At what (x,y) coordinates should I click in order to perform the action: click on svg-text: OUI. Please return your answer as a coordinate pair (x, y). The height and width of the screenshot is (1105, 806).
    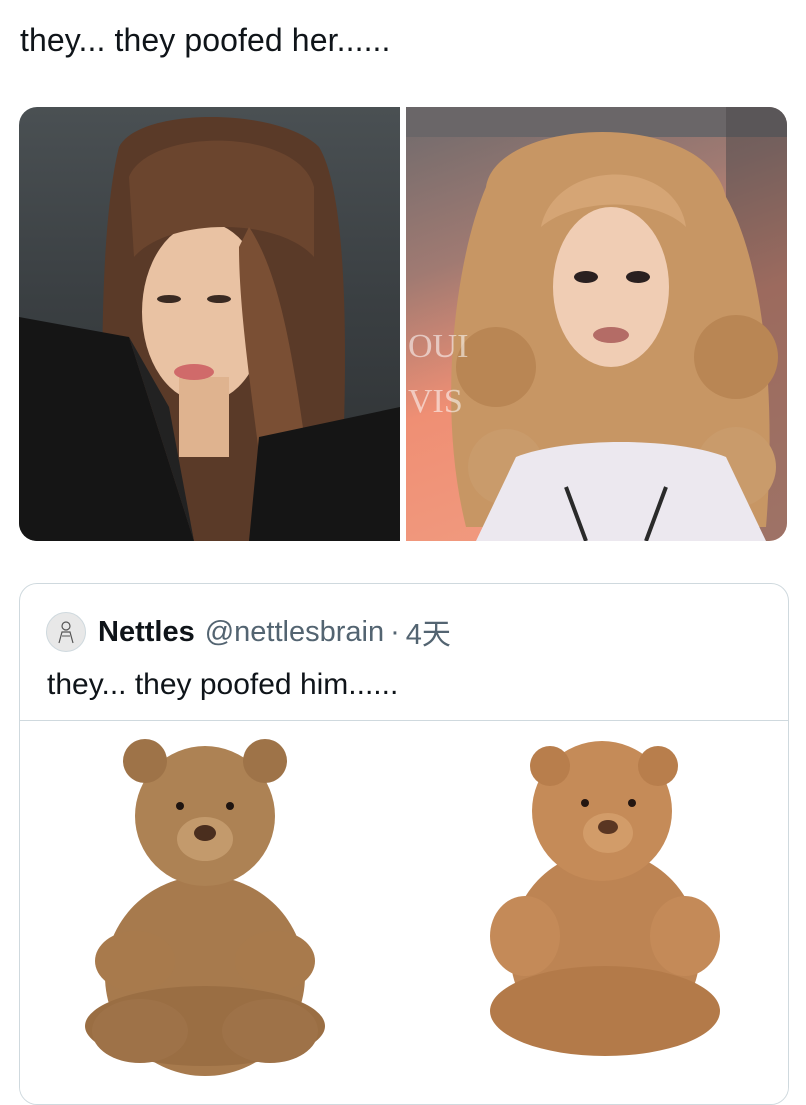
    Looking at the image, I should click on (438, 346).